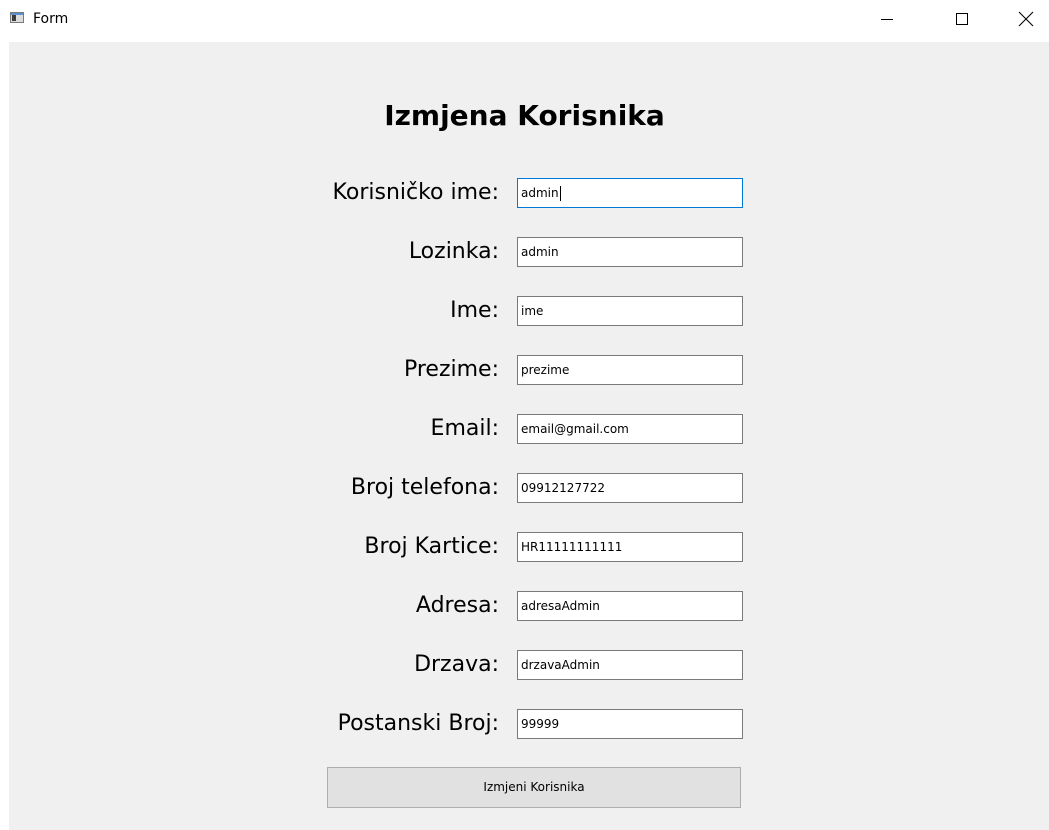 The height and width of the screenshot is (830, 1049). What do you see at coordinates (560, 193) in the screenshot?
I see `text-caret` at bounding box center [560, 193].